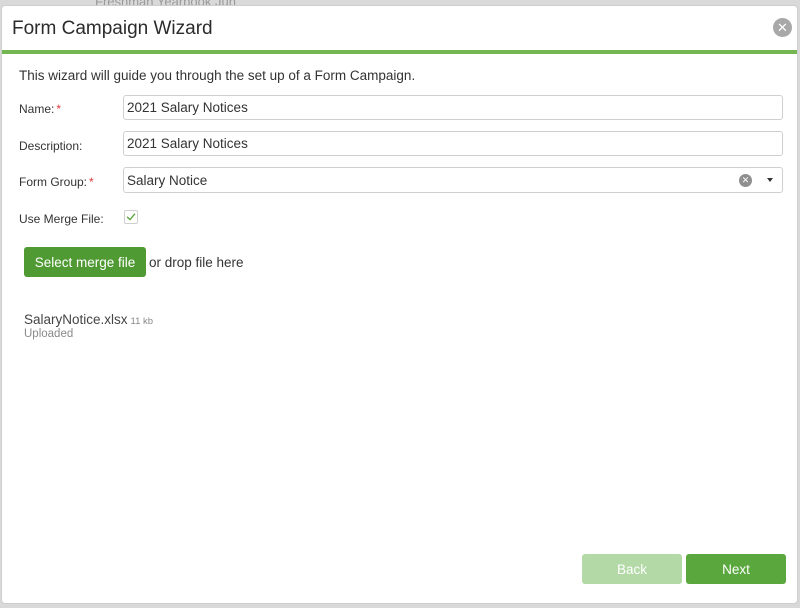 The height and width of the screenshot is (608, 800). Describe the element at coordinates (453, 143) in the screenshot. I see `description-field` at that location.